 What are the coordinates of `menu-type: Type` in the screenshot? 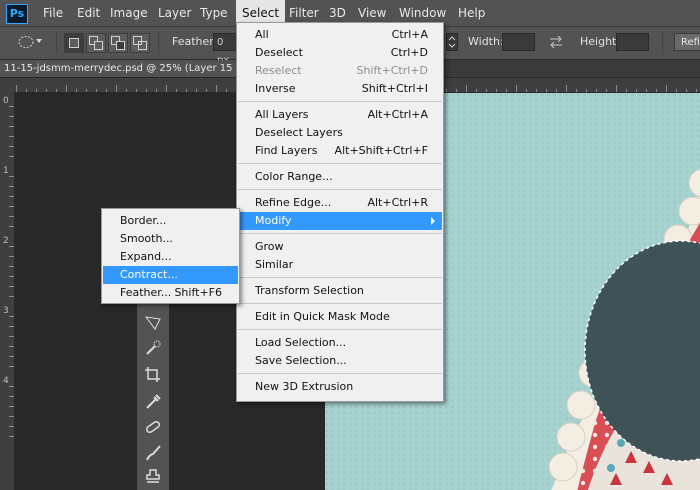 It's located at (214, 13).